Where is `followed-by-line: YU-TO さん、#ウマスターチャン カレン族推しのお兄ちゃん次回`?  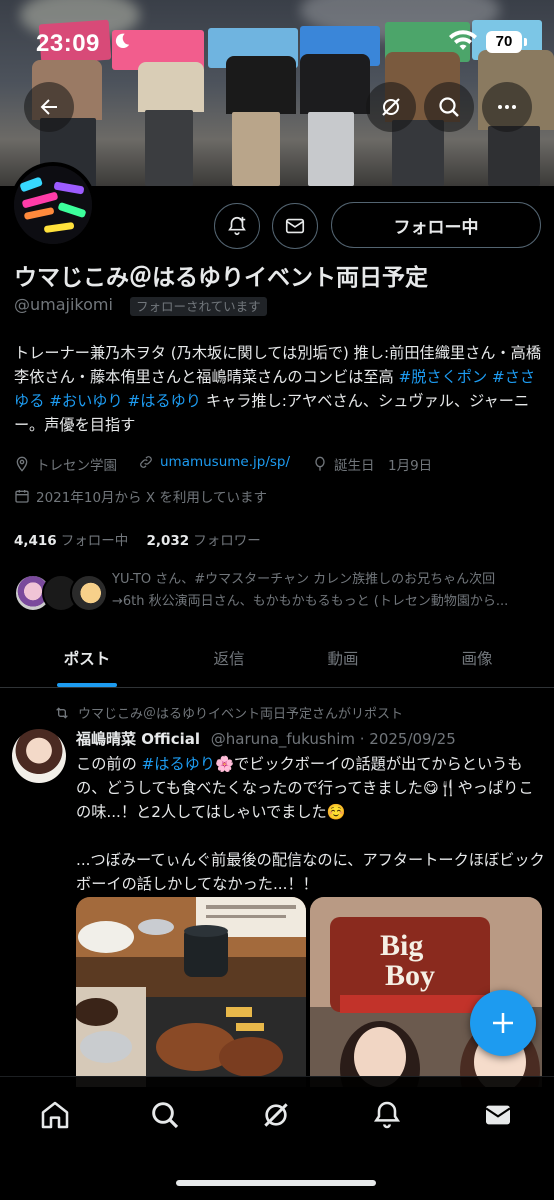
followed-by-line: YU-TO さん、#ウマスターチャン カレン族推しのお兄ちゃん次回 is located at coordinates (304, 579).